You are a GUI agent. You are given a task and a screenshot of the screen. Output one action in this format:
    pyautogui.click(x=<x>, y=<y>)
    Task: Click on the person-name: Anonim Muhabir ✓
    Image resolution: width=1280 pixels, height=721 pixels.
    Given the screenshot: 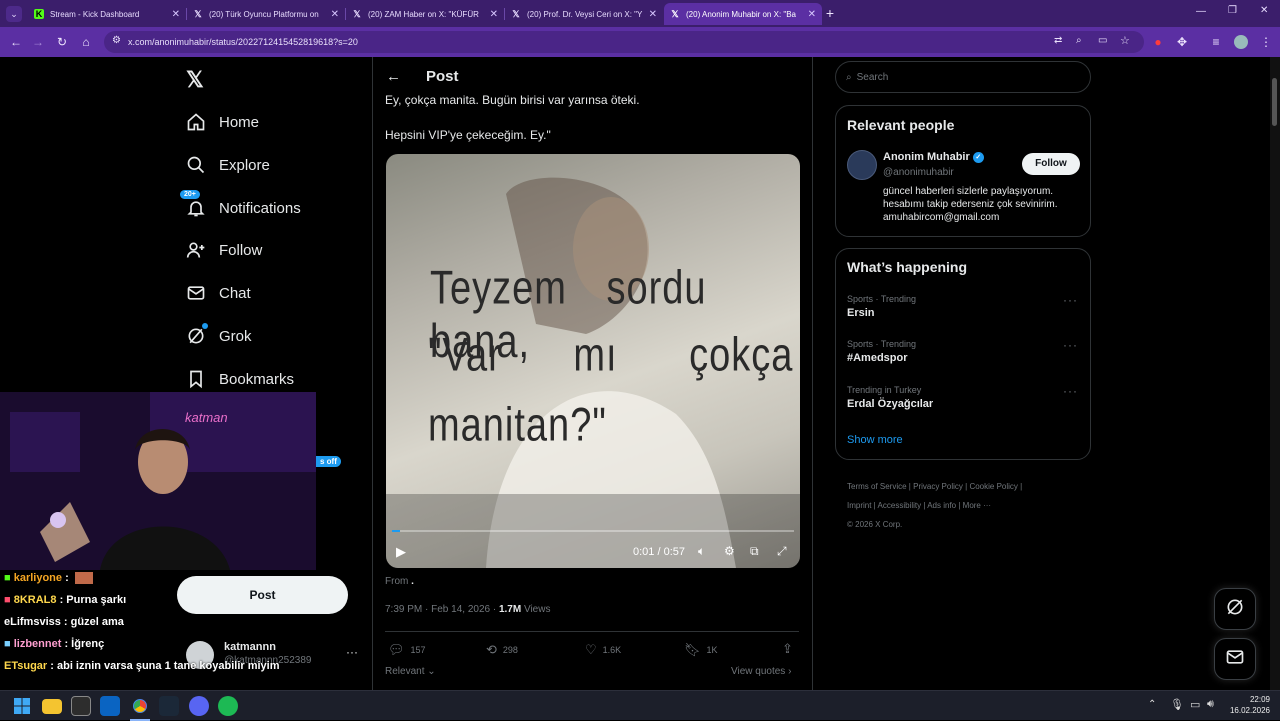 What is the action you would take?
    pyautogui.click(x=933, y=157)
    